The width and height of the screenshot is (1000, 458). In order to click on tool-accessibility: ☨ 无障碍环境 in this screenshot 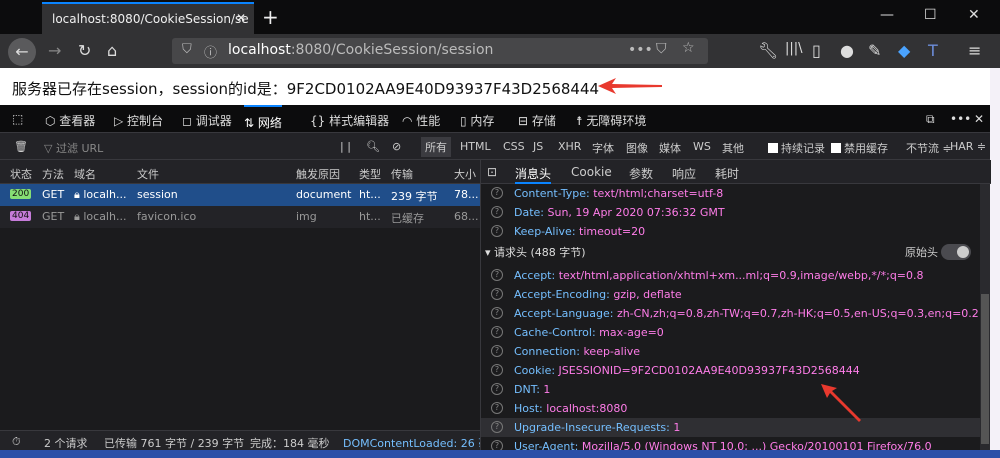, I will do `click(611, 120)`.